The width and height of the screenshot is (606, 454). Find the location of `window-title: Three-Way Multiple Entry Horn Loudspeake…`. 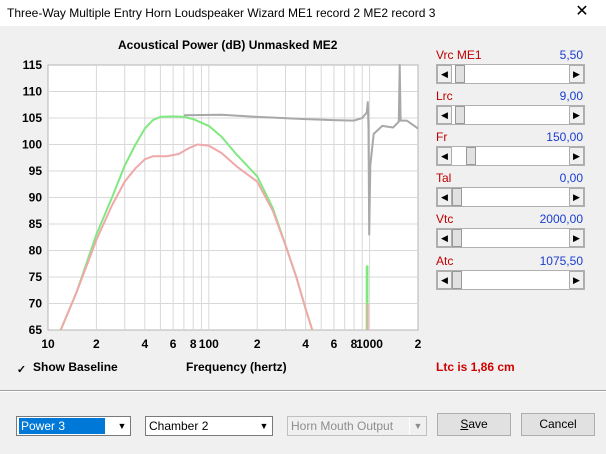

window-title: Three-Way Multiple Entry Horn Loudspeake… is located at coordinates (221, 13).